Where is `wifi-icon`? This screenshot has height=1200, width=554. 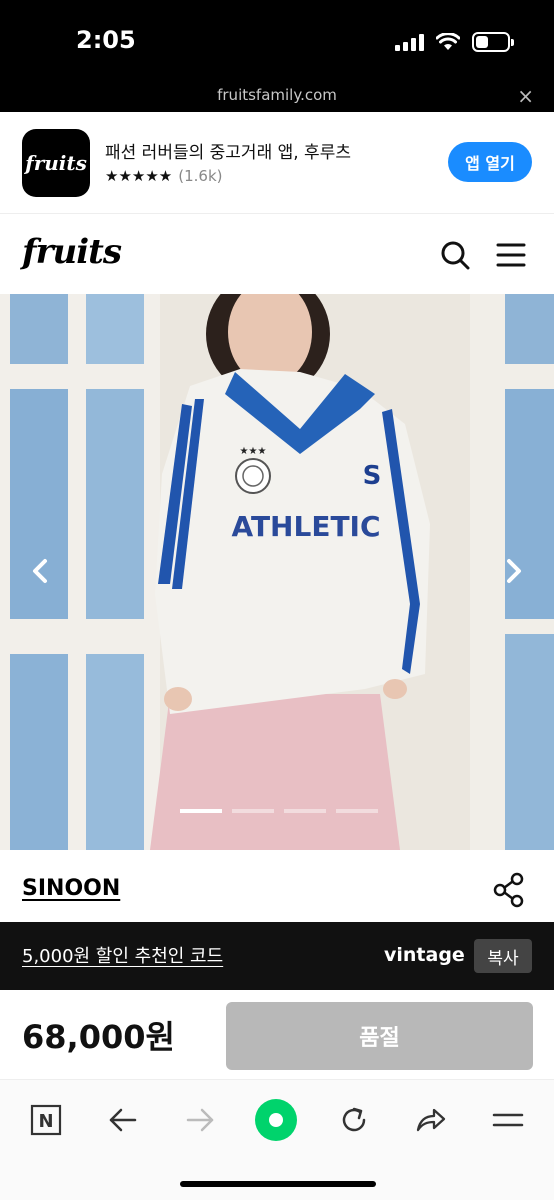
wifi-icon is located at coordinates (448, 41).